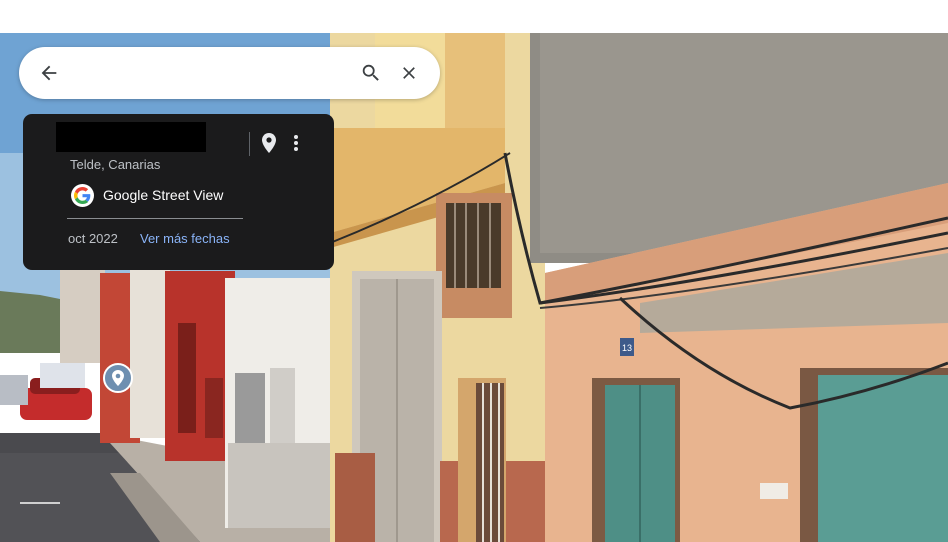 Image resolution: width=948 pixels, height=542 pixels. I want to click on close-button, so click(409, 73).